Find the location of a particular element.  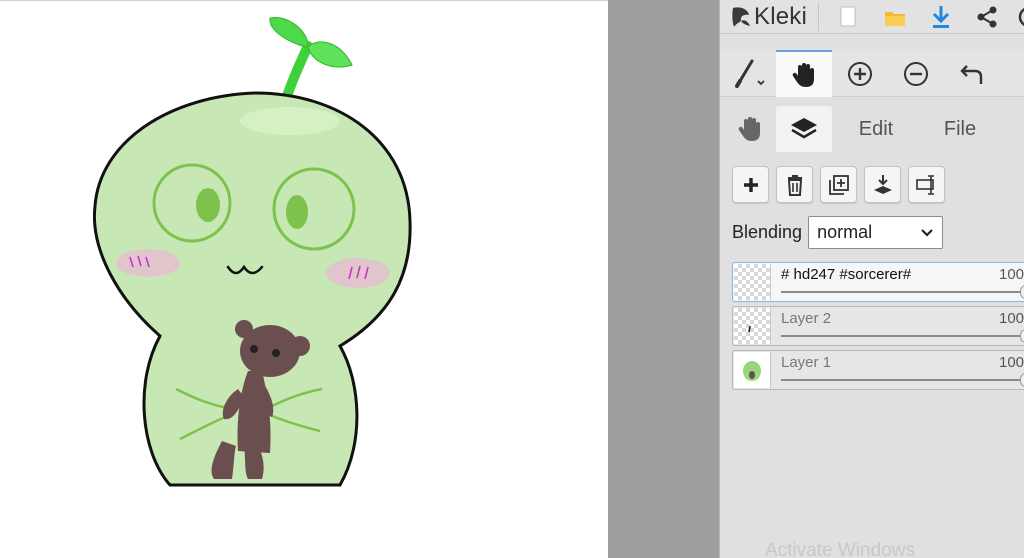

tab-file: File is located at coordinates (960, 129).